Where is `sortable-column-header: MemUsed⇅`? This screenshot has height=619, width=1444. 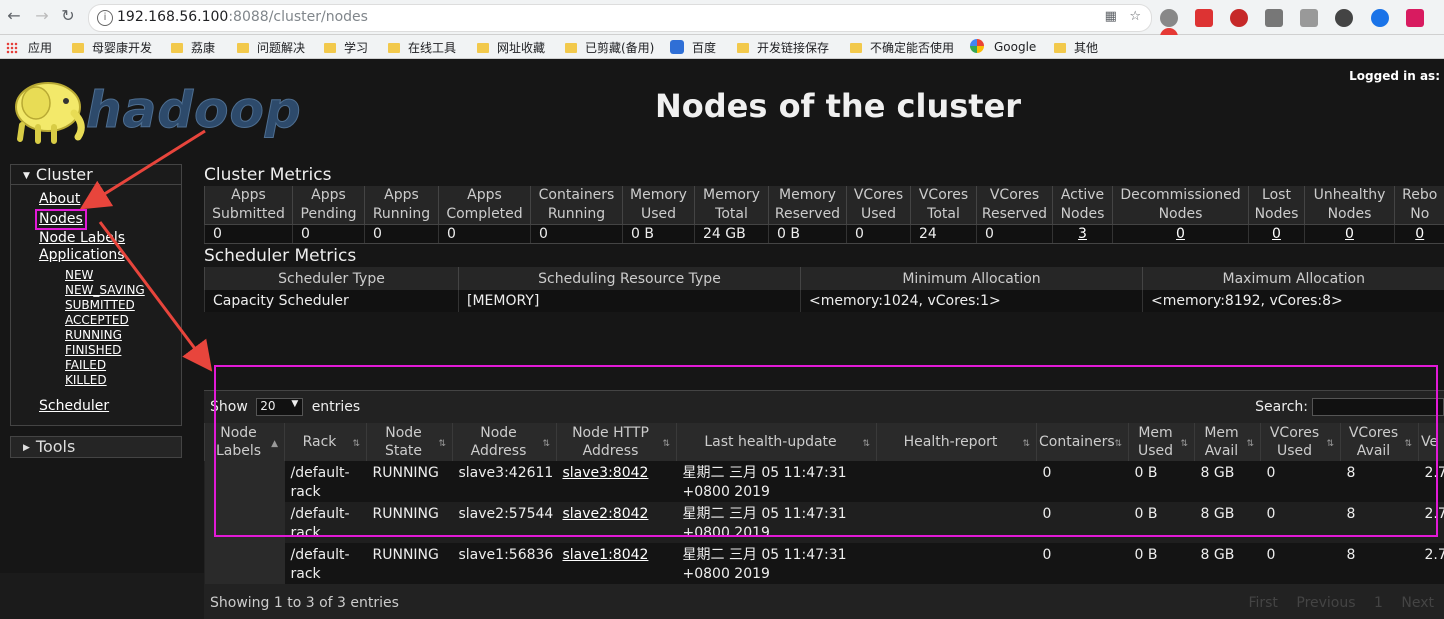
sortable-column-header: MemUsed⇅ is located at coordinates (1162, 442).